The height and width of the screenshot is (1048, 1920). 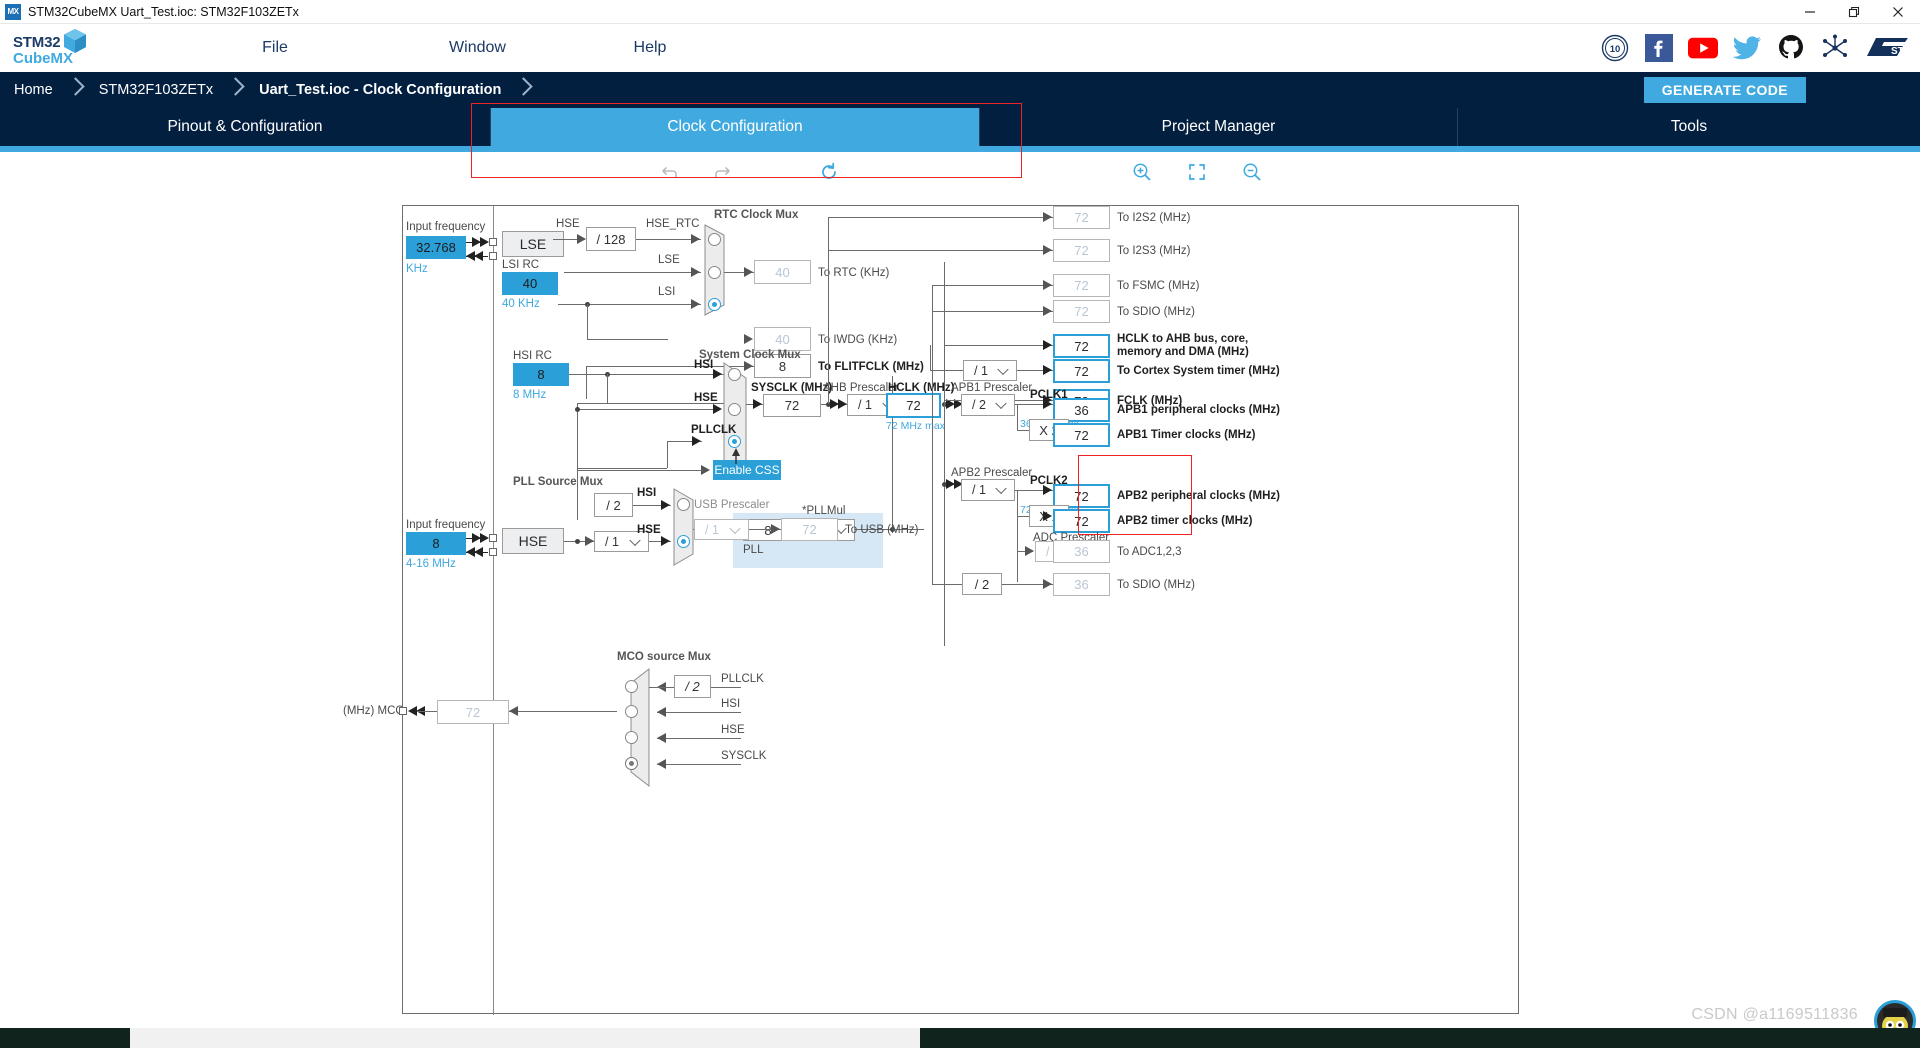 What do you see at coordinates (1156, 585) in the screenshot?
I see `to-sdio-bottom-label: To SDIO (MHz)` at bounding box center [1156, 585].